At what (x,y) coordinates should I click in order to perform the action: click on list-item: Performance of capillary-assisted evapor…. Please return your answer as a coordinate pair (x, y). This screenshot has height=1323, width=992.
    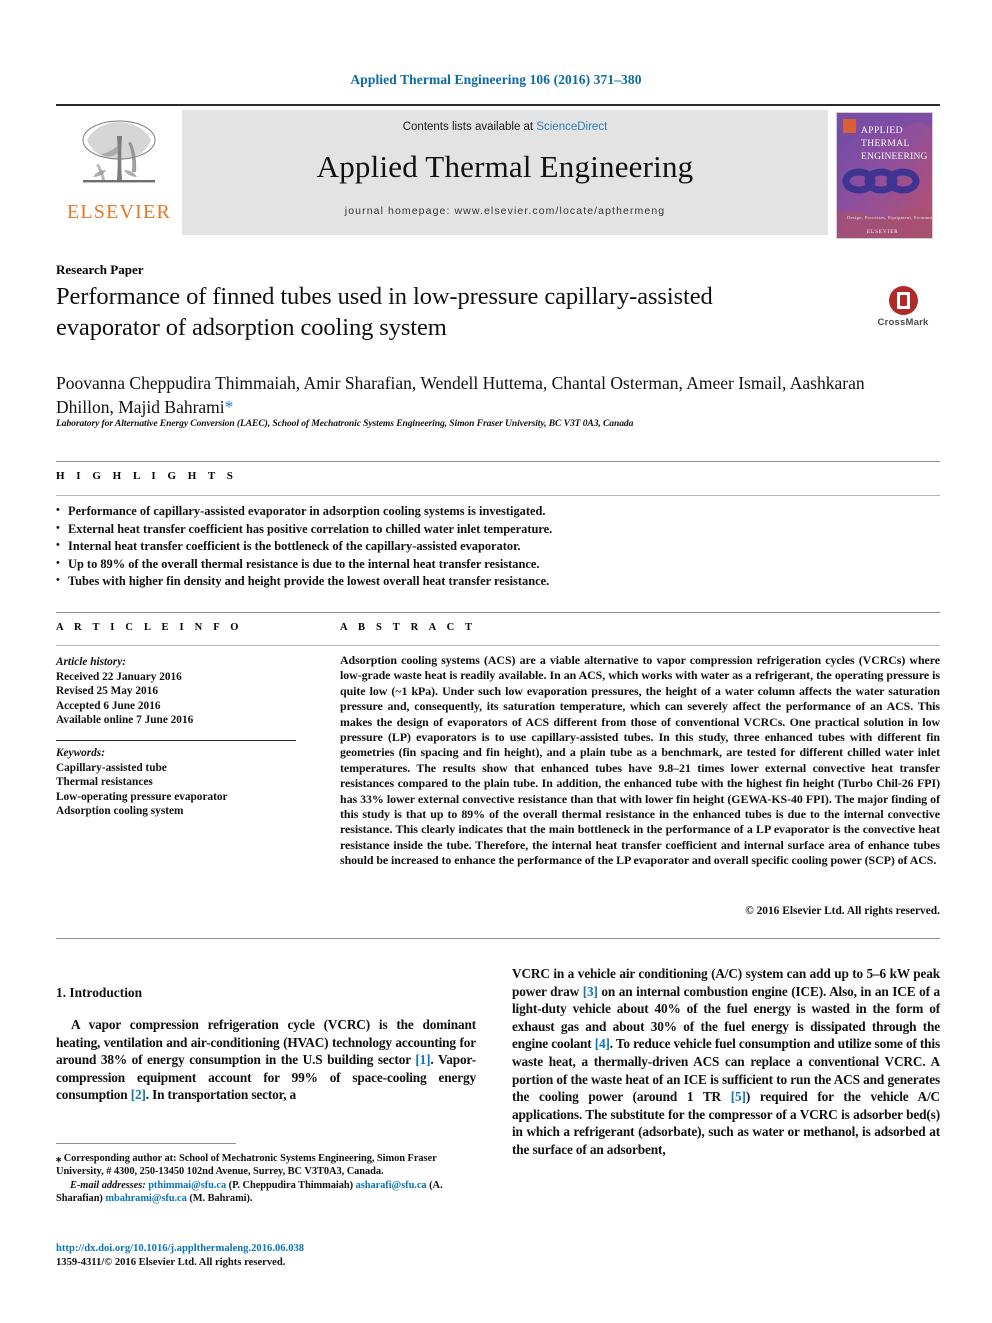
    Looking at the image, I should click on (406, 511).